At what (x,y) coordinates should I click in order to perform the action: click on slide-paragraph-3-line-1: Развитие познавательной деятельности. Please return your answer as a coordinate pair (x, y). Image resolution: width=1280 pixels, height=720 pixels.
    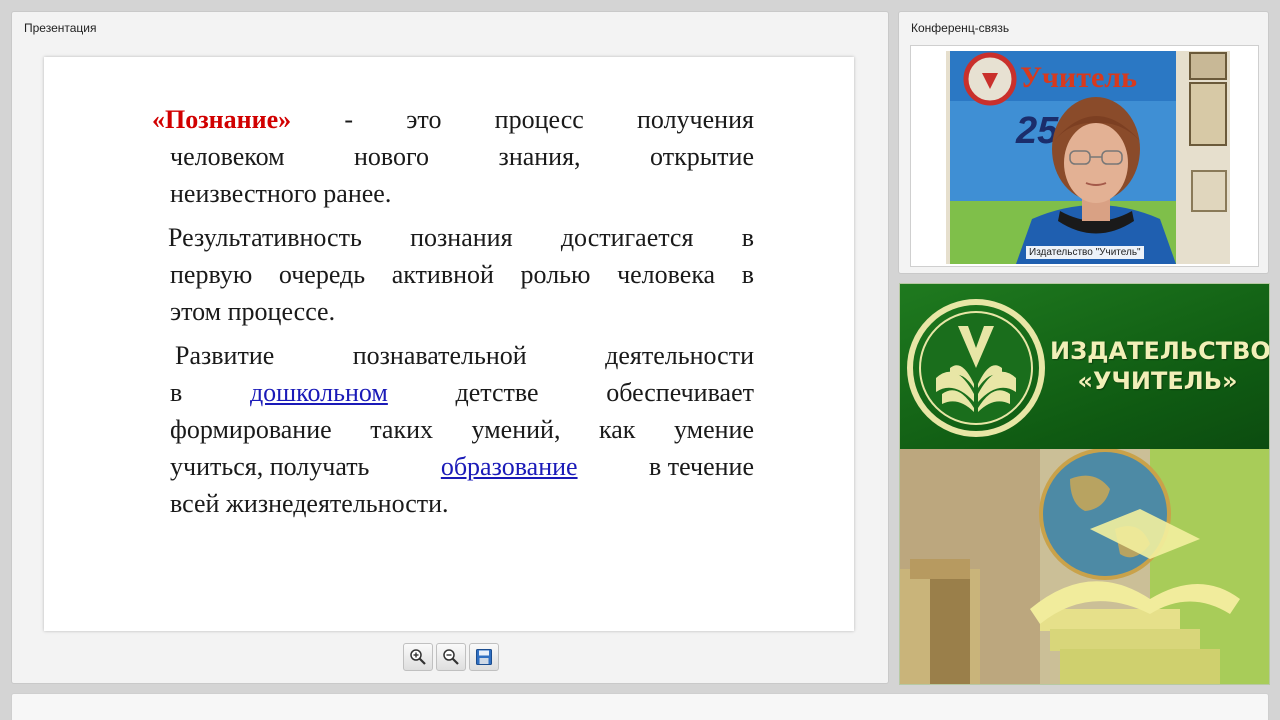
    Looking at the image, I should click on (464, 355).